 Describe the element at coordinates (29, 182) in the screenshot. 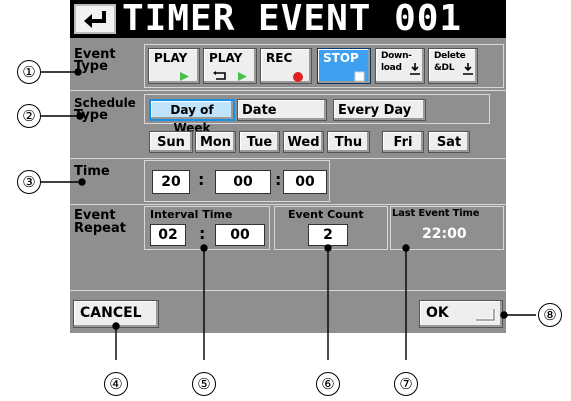

I see `callout-3: ③` at that location.